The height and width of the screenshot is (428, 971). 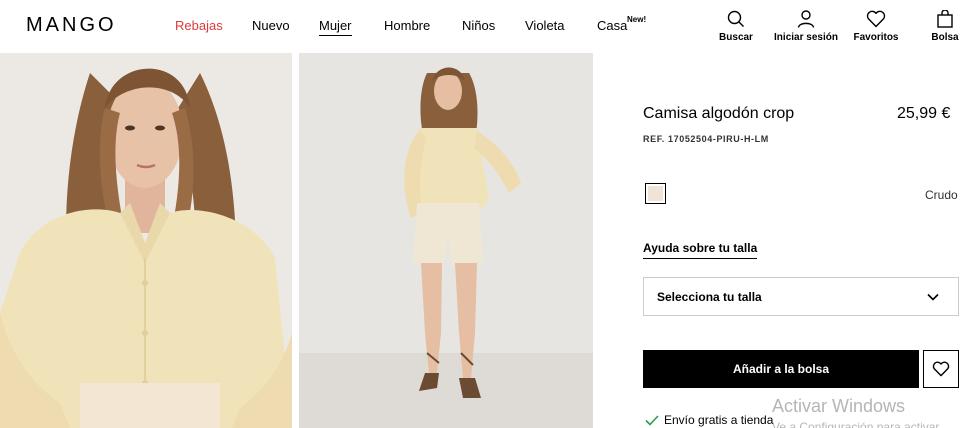 I want to click on nav-item-nuevo: Nuevo, so click(x=271, y=25).